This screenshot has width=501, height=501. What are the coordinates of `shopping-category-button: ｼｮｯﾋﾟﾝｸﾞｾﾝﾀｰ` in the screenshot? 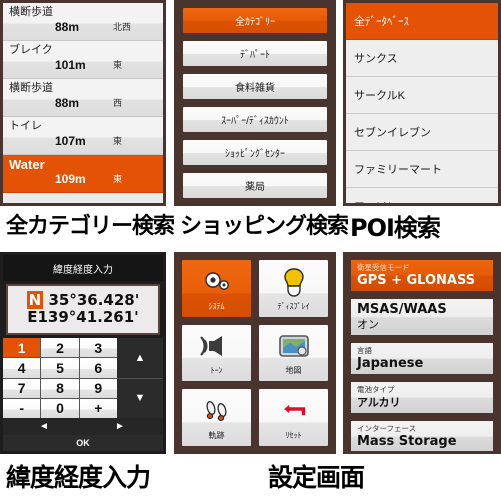 It's located at (255, 152).